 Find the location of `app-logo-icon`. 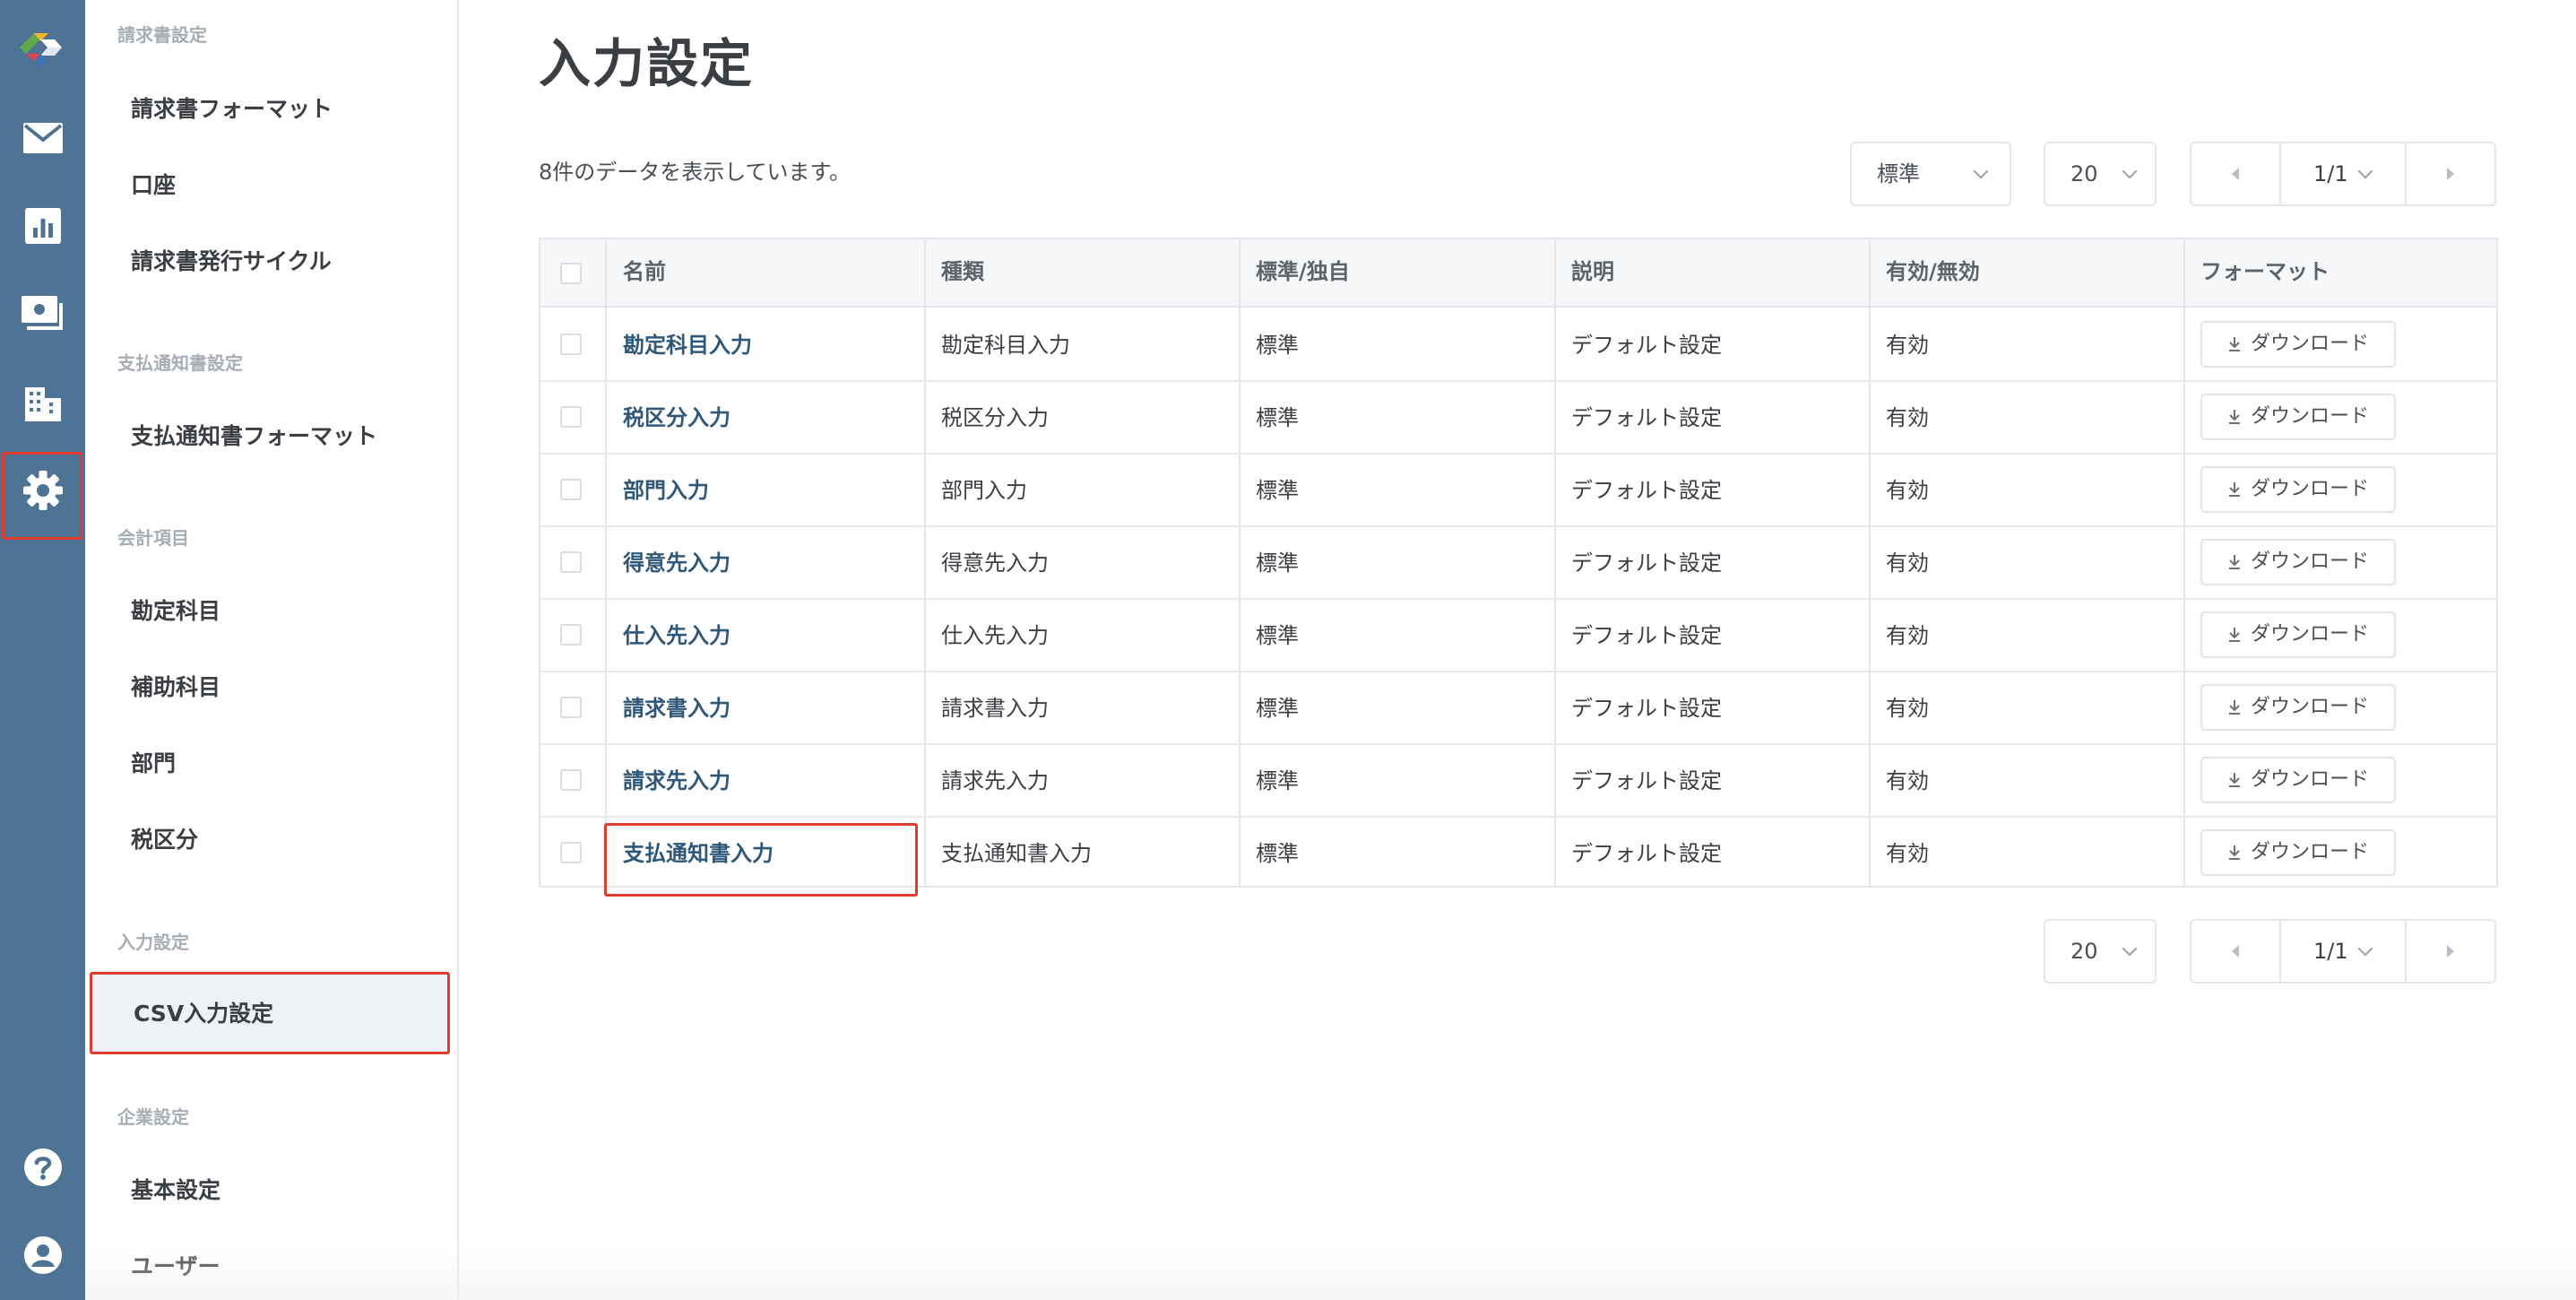

app-logo-icon is located at coordinates (40, 47).